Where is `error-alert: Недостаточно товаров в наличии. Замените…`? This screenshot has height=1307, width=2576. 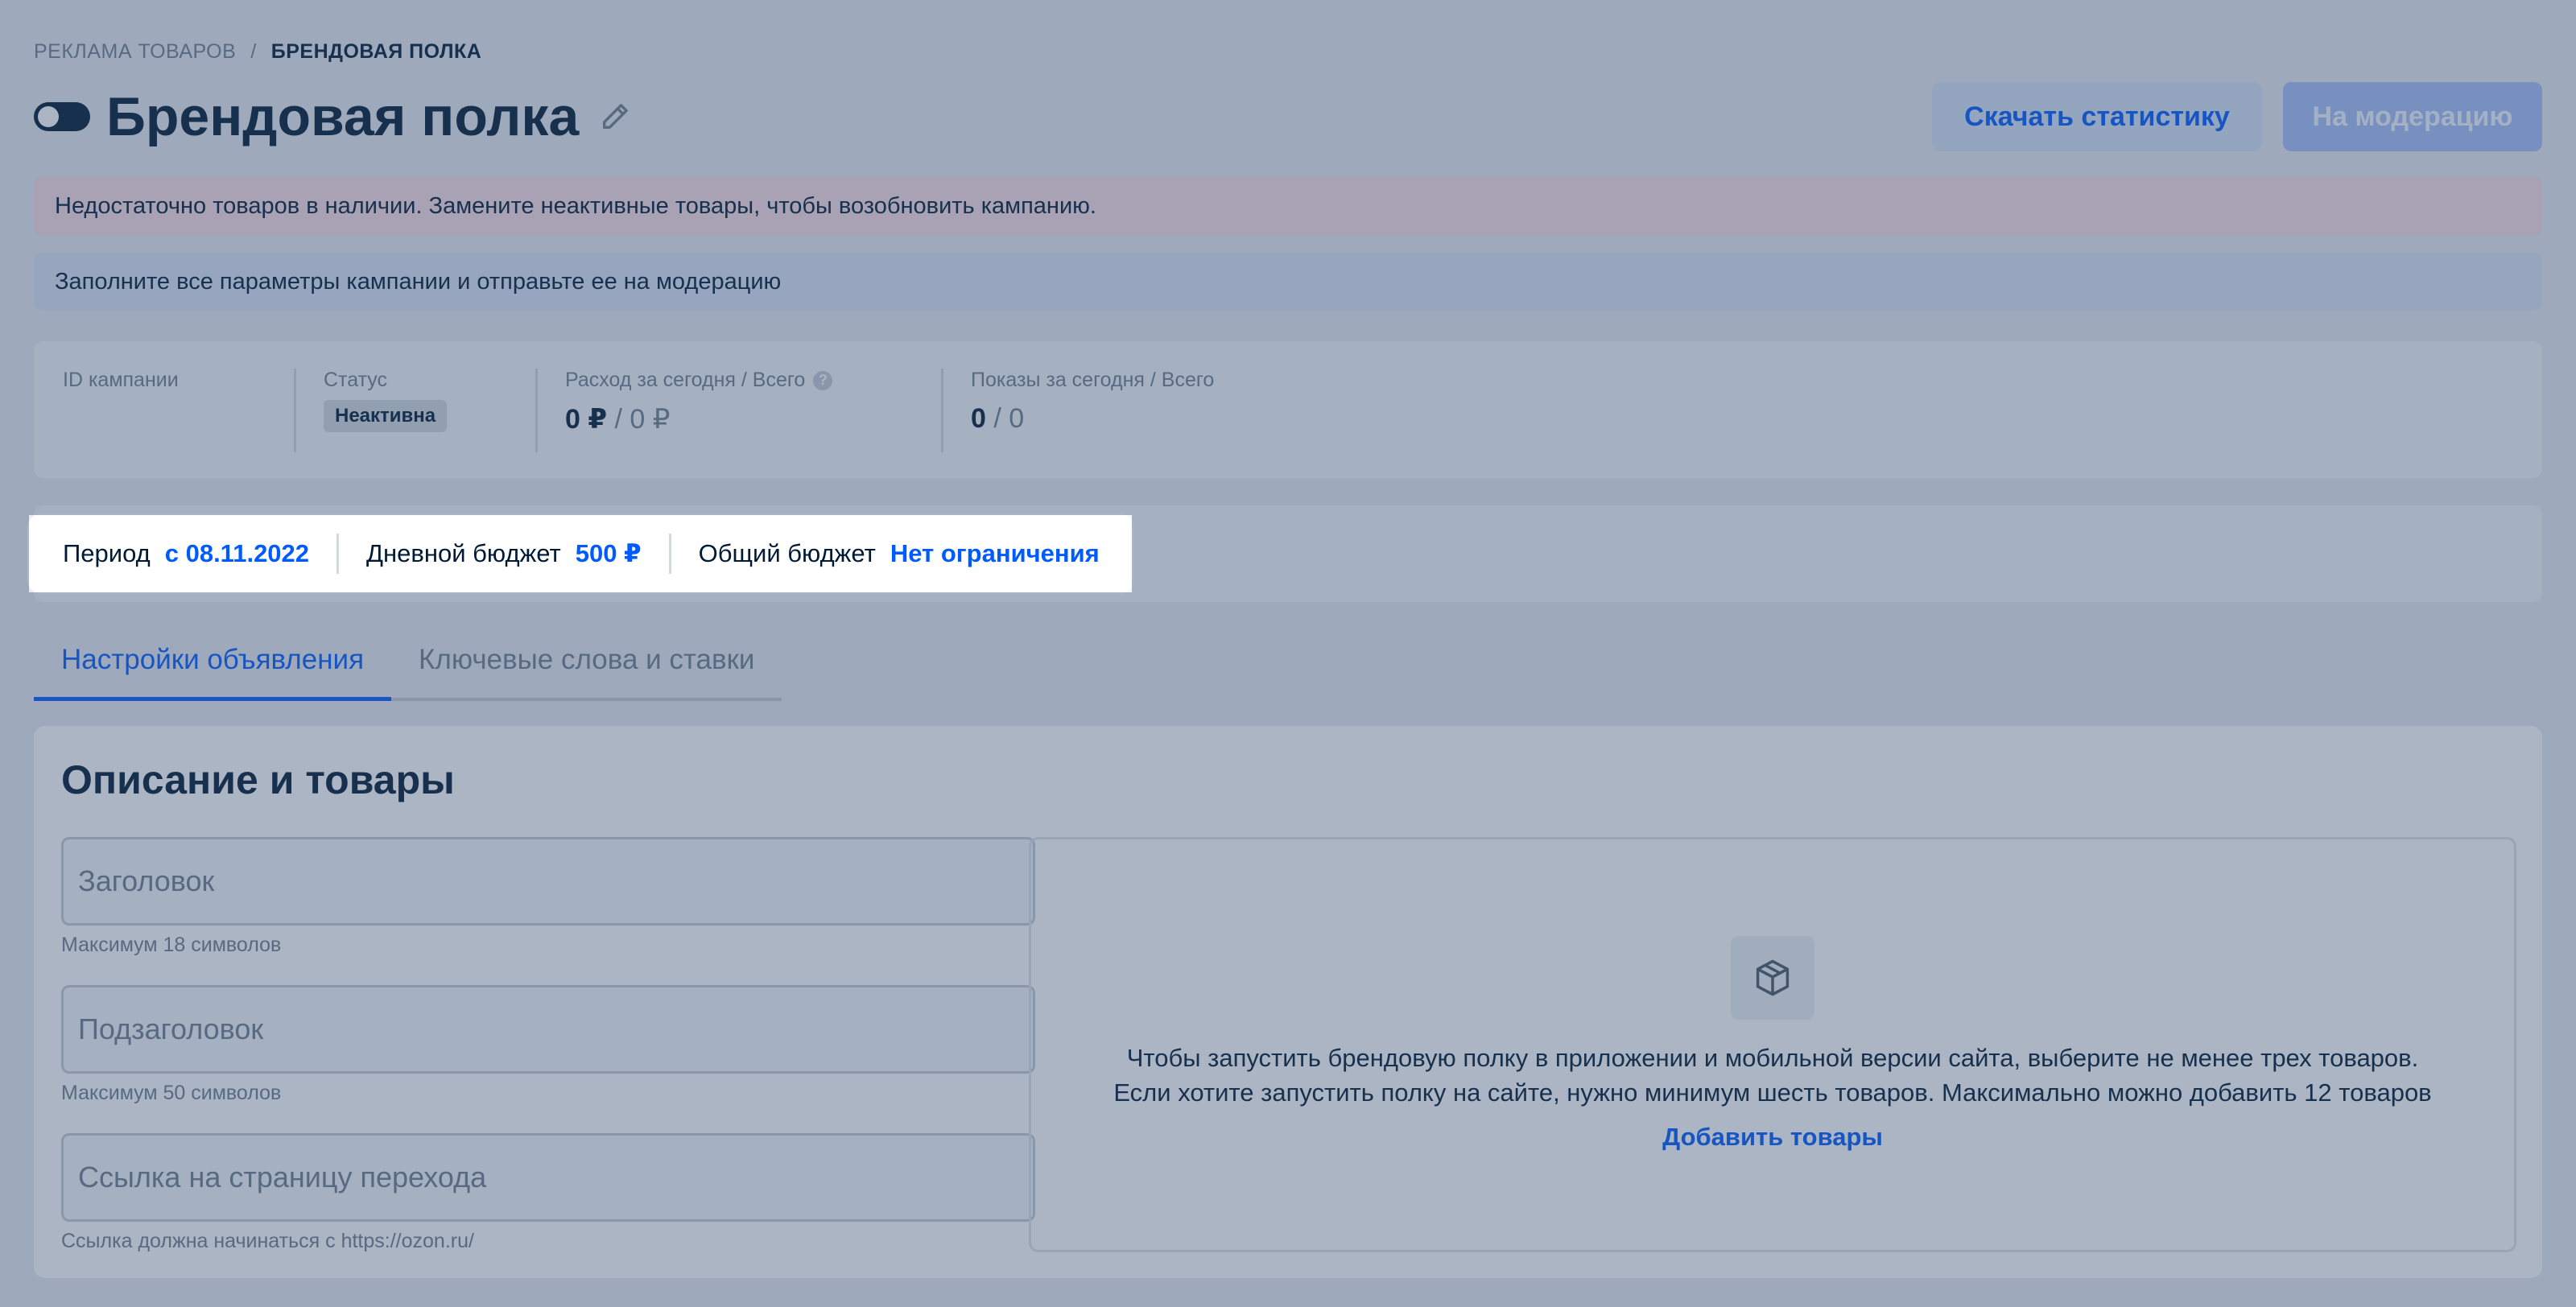
error-alert: Недостаточно товаров в наличии. Замените… is located at coordinates (1288, 206).